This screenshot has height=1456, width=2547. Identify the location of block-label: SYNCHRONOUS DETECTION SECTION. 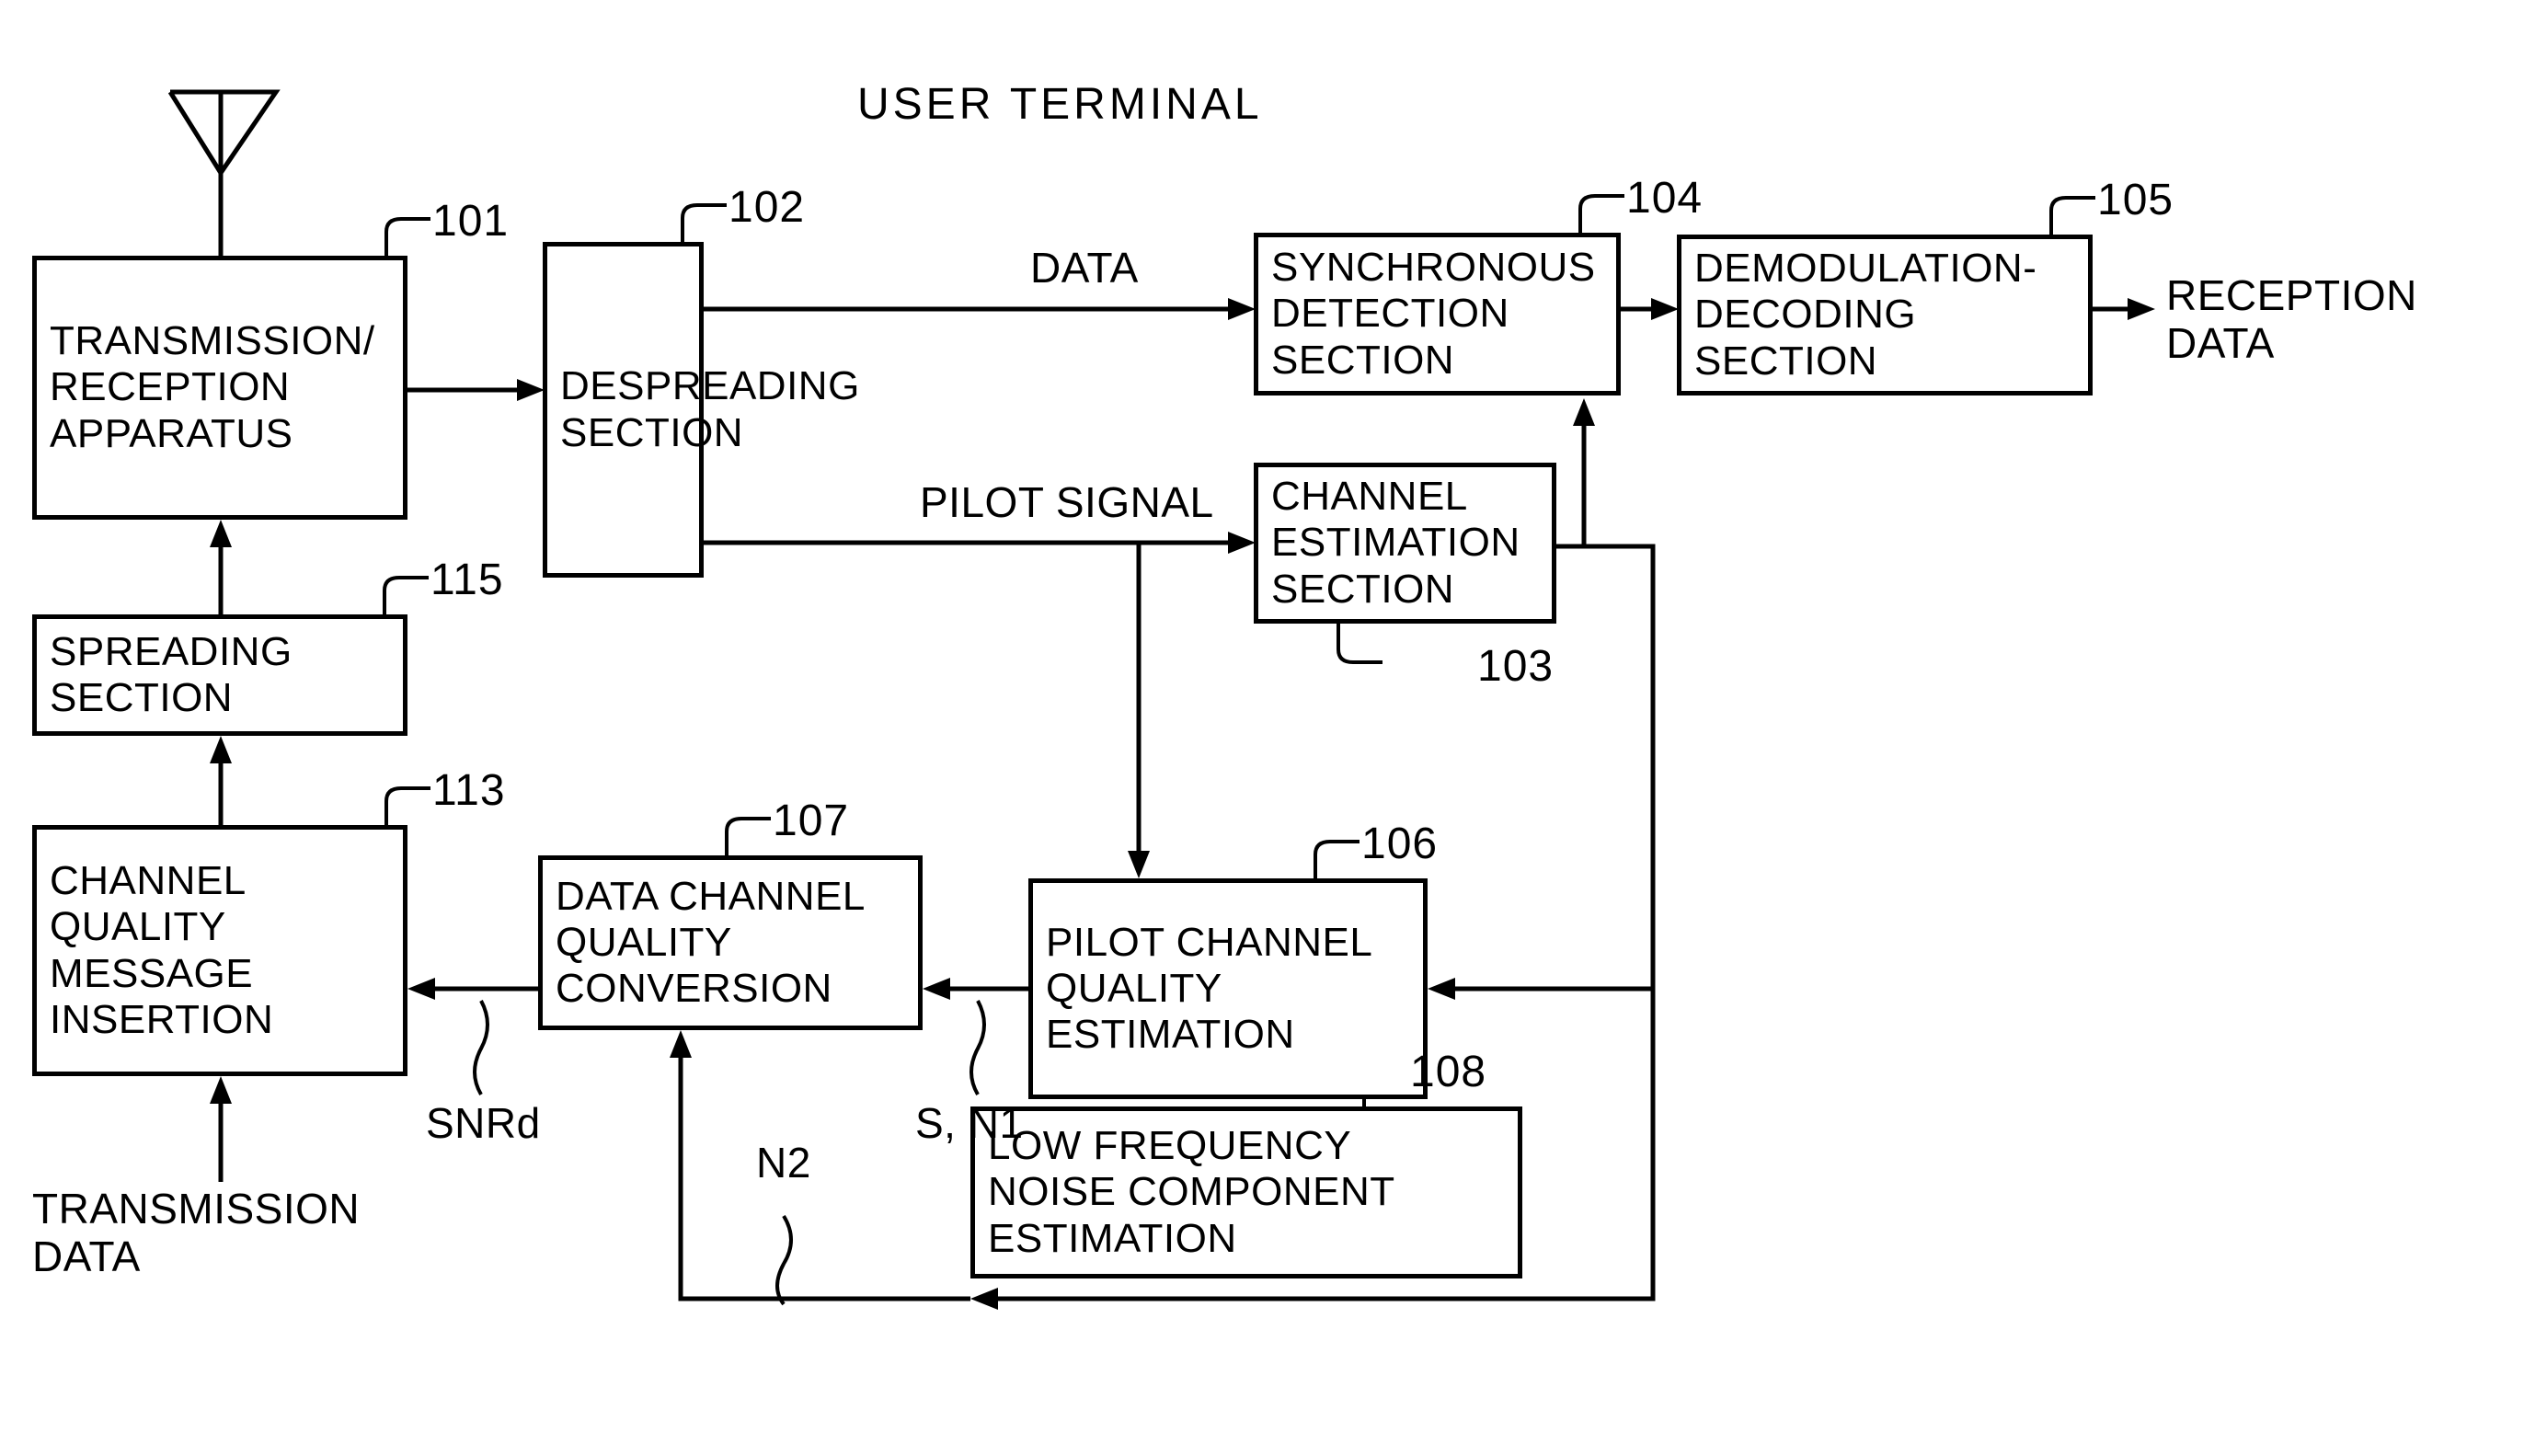
(1433, 314).